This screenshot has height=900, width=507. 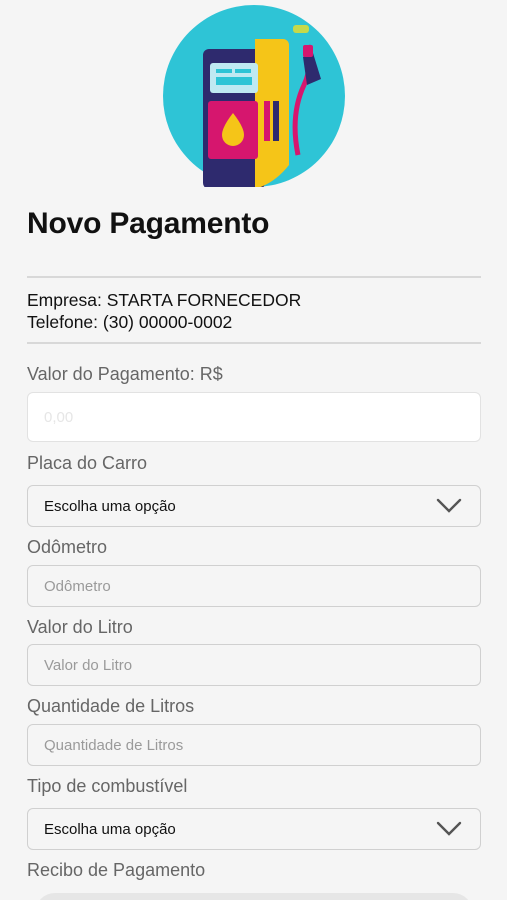 I want to click on fuel-pump-icon, so click(x=254, y=97).